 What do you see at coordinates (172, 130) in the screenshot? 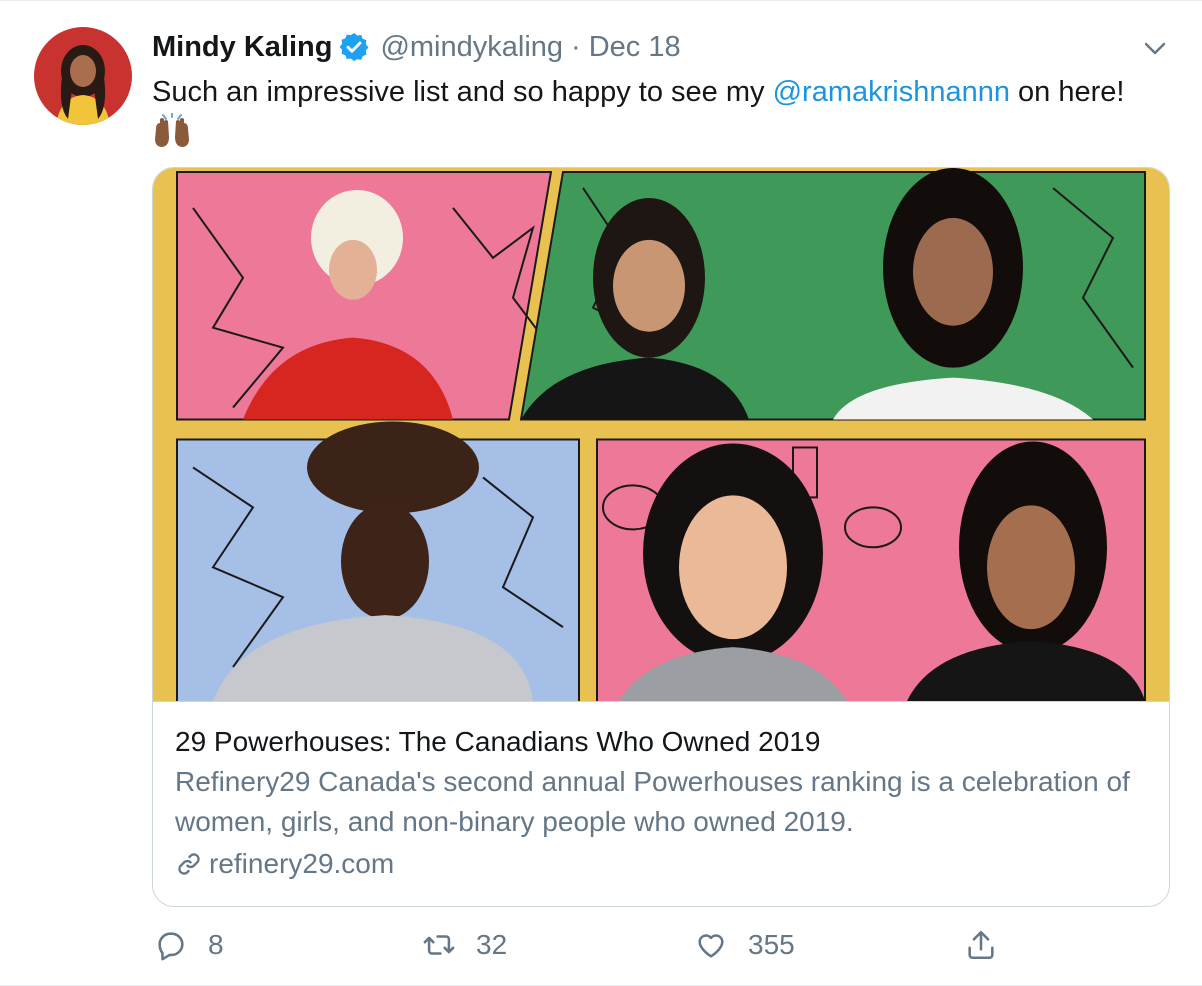
I see `raising-hands-emoji` at bounding box center [172, 130].